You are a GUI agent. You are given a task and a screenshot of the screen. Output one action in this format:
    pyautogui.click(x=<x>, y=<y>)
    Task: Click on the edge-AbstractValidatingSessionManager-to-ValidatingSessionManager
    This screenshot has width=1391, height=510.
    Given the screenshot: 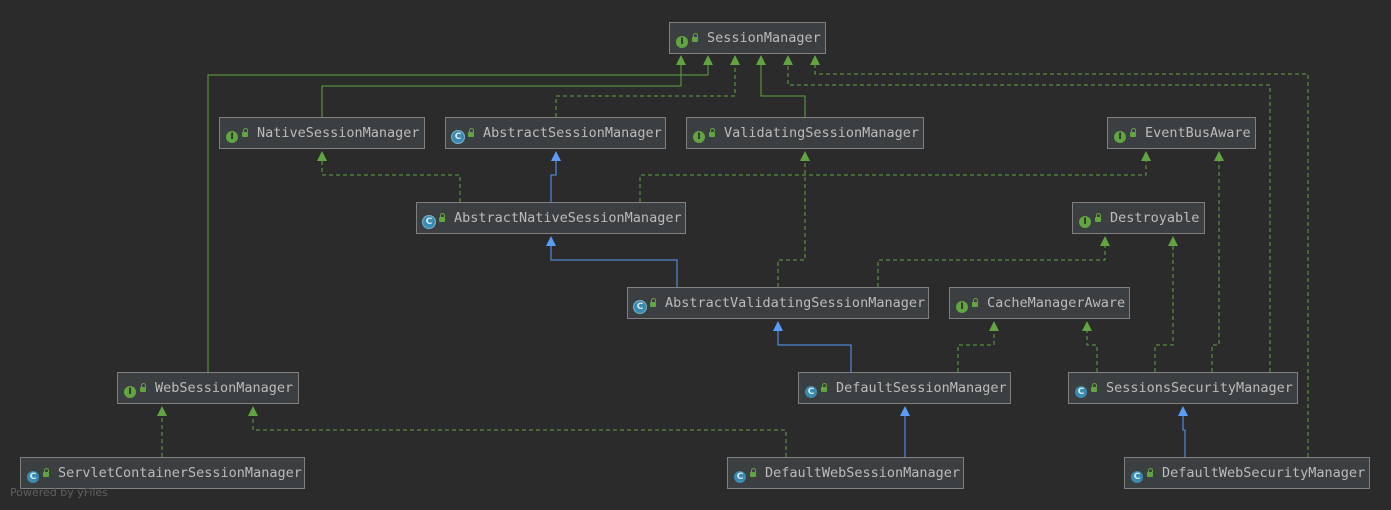 What is the action you would take?
    pyautogui.click(x=793, y=219)
    